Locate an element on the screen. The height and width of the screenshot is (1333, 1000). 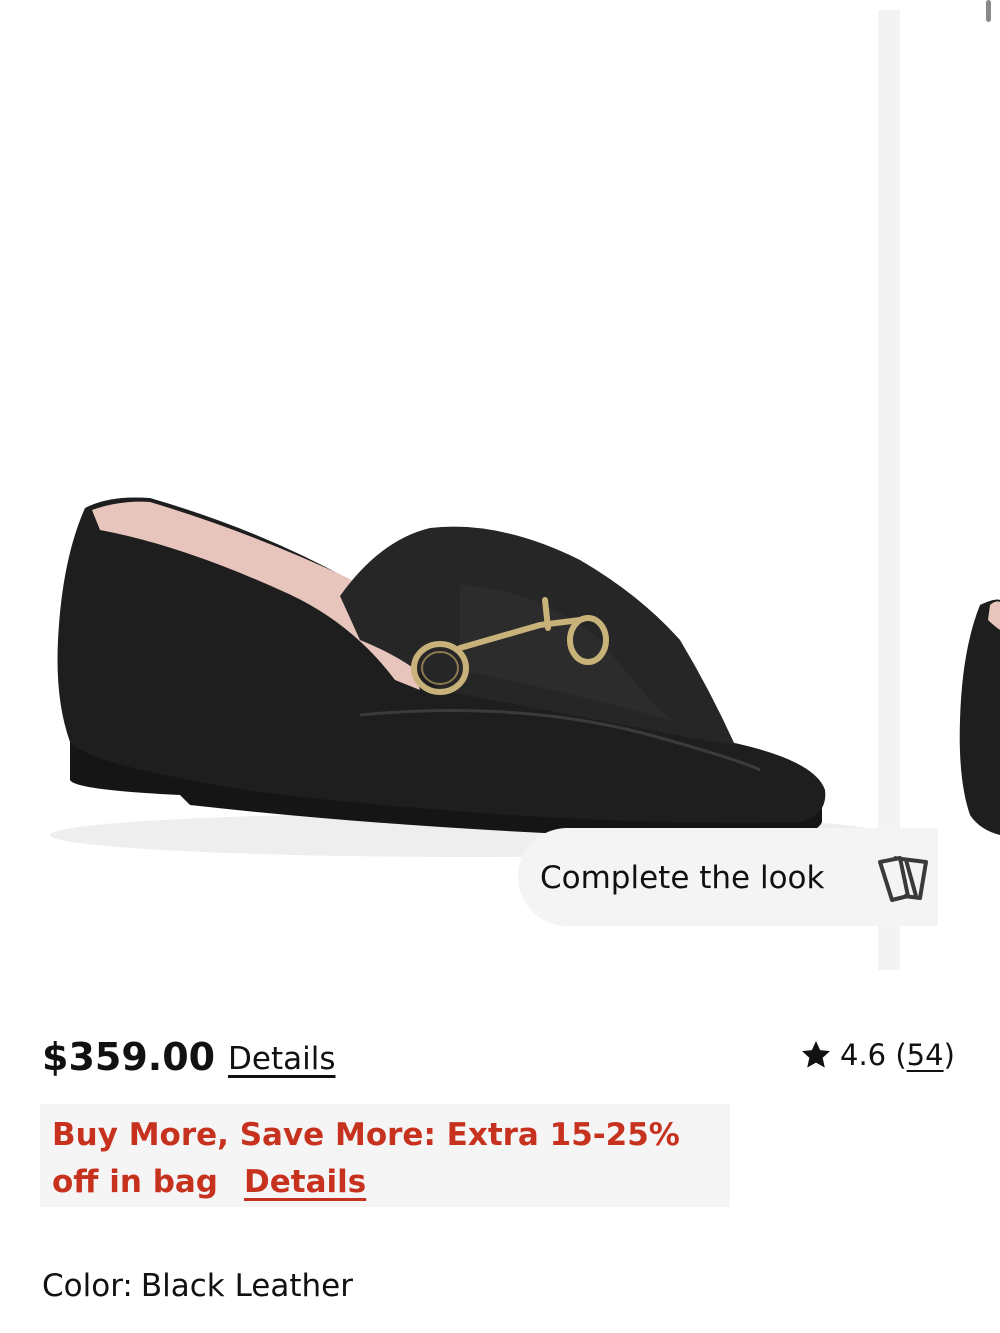
color-selection-row: Color: Black Leather is located at coordinates (197, 1286).